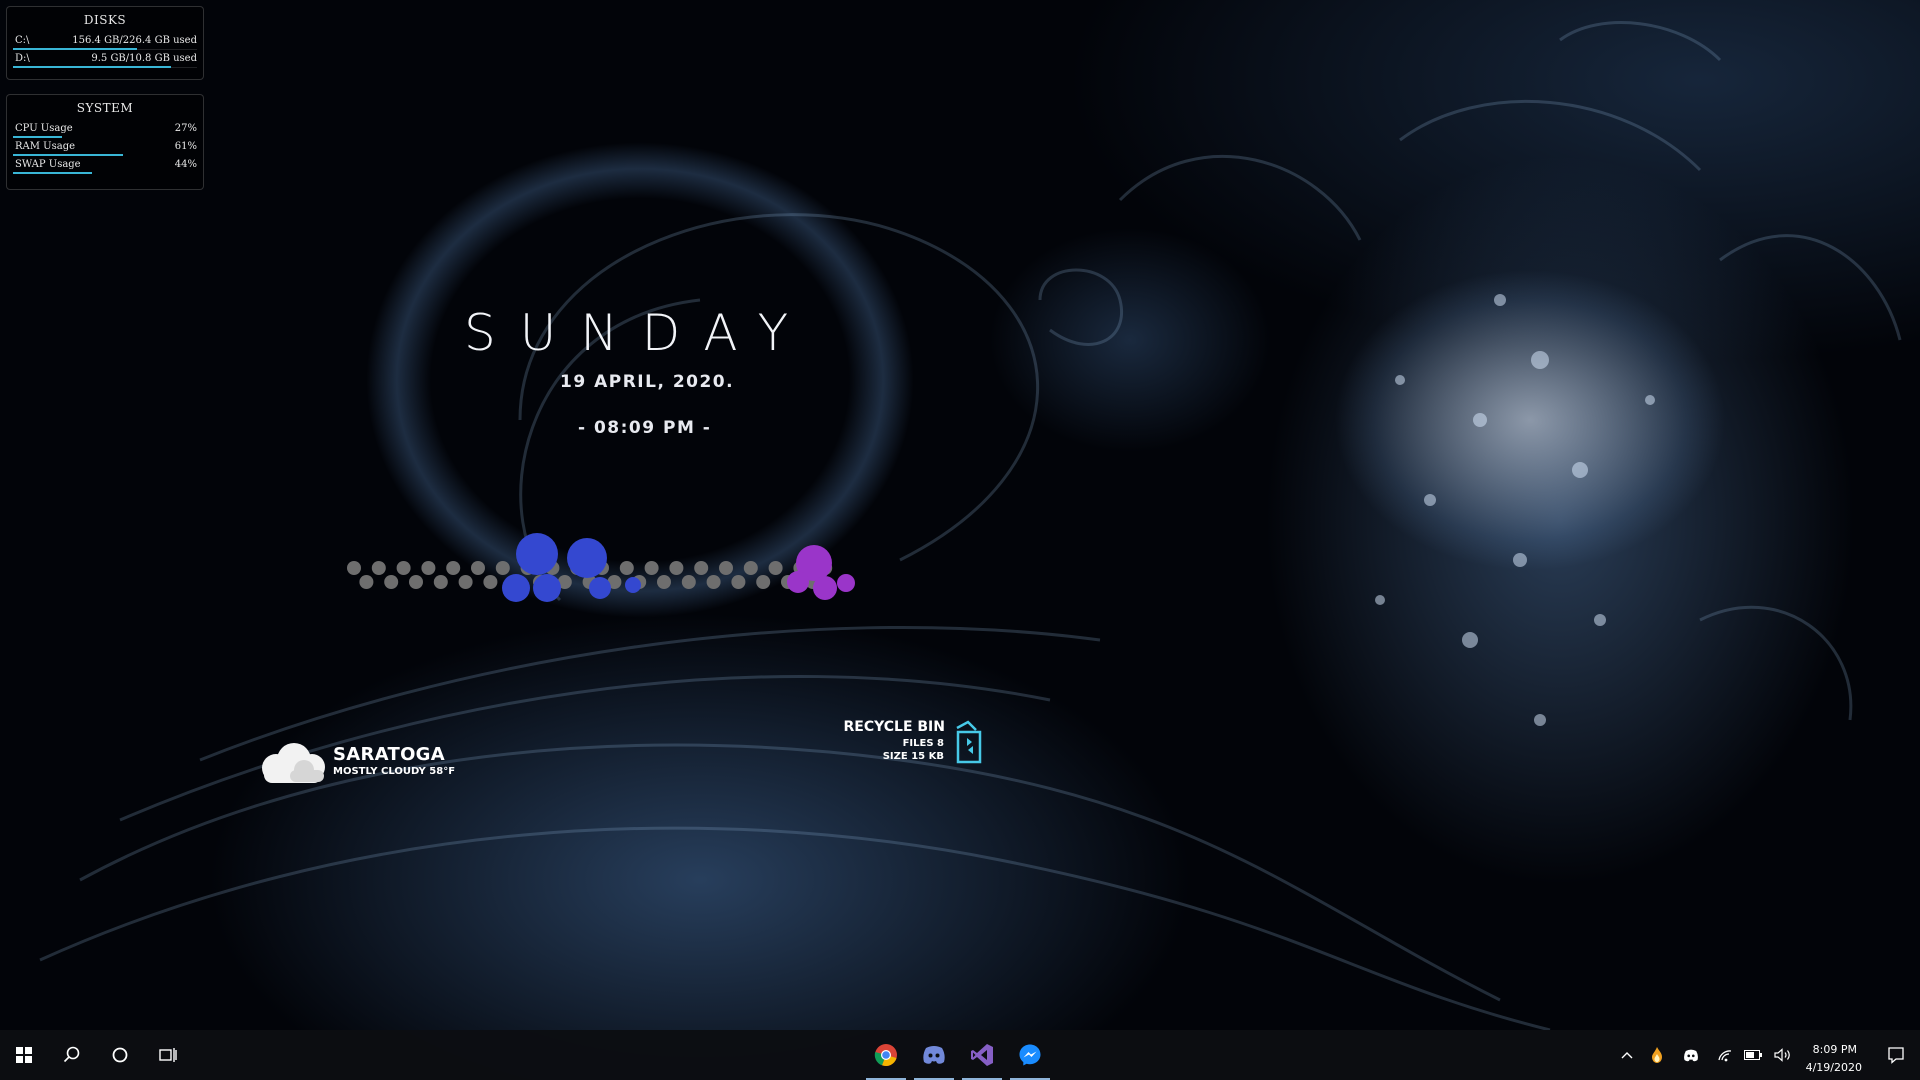 The width and height of the screenshot is (1920, 1080). What do you see at coordinates (886, 1055) in the screenshot?
I see `chrome-icon` at bounding box center [886, 1055].